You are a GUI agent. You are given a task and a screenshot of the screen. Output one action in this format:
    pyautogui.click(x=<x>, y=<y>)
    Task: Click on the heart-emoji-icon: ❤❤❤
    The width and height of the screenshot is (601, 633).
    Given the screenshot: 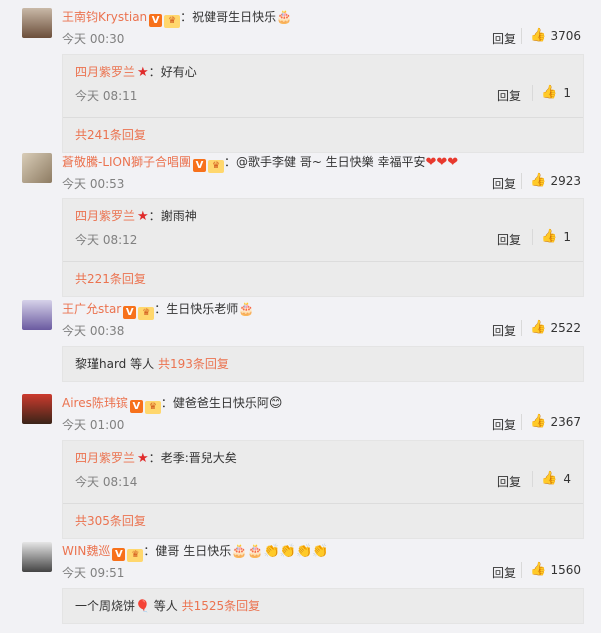 What is the action you would take?
    pyautogui.click(x=442, y=162)
    